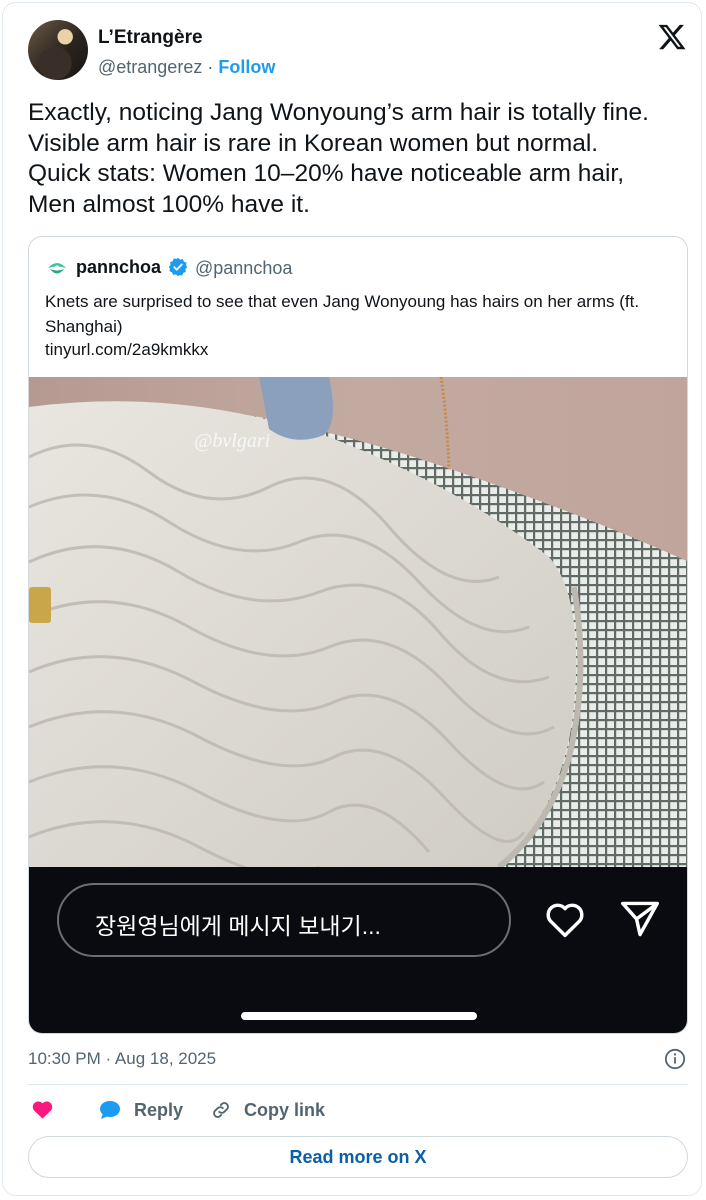  What do you see at coordinates (150, 67) in the screenshot?
I see `author-handle: @etrangerez` at bounding box center [150, 67].